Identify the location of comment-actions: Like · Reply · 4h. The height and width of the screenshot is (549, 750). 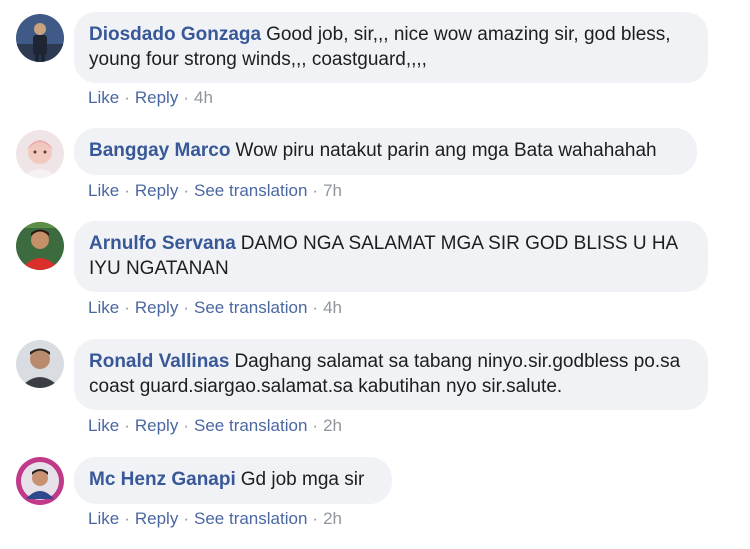
(150, 98).